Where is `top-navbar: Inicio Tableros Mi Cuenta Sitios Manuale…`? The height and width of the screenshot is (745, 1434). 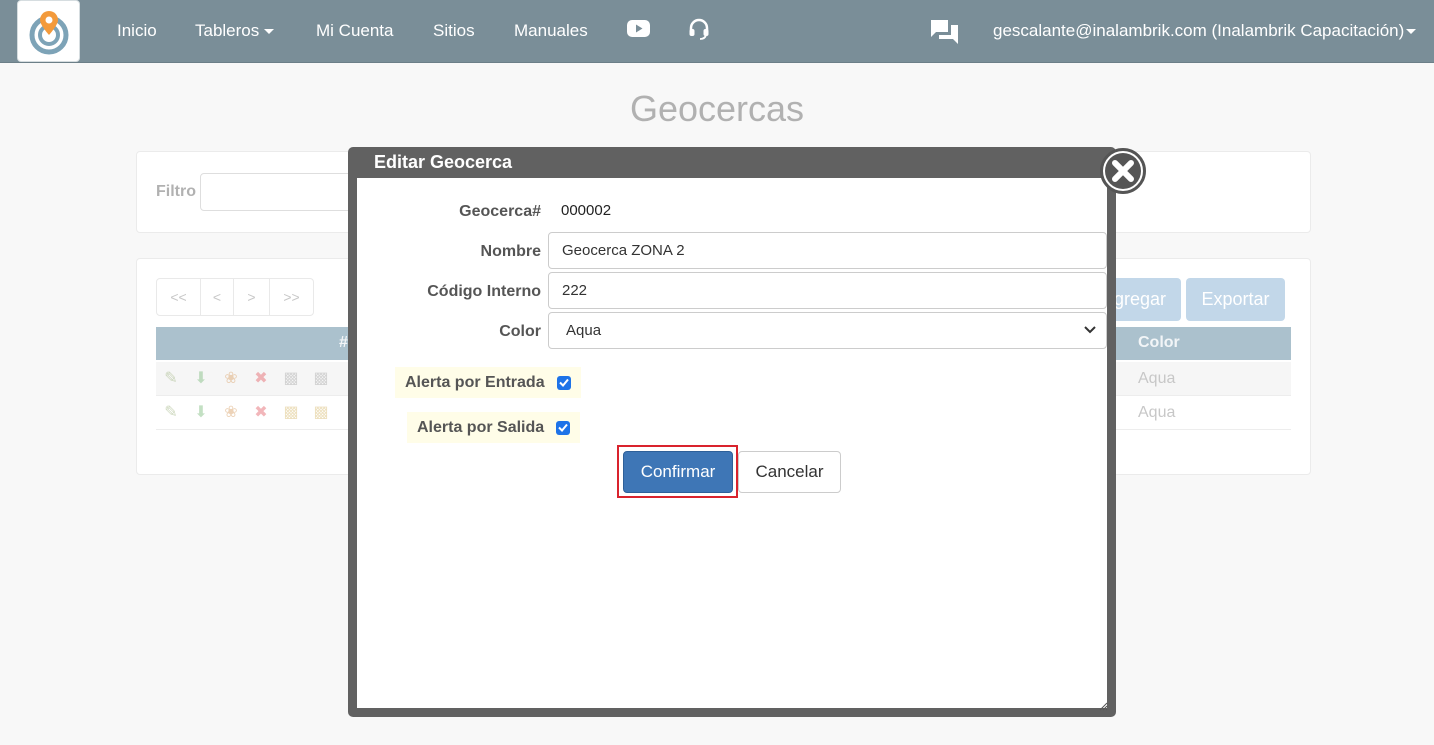 top-navbar: Inicio Tableros Mi Cuenta Sitios Manuale… is located at coordinates (717, 31).